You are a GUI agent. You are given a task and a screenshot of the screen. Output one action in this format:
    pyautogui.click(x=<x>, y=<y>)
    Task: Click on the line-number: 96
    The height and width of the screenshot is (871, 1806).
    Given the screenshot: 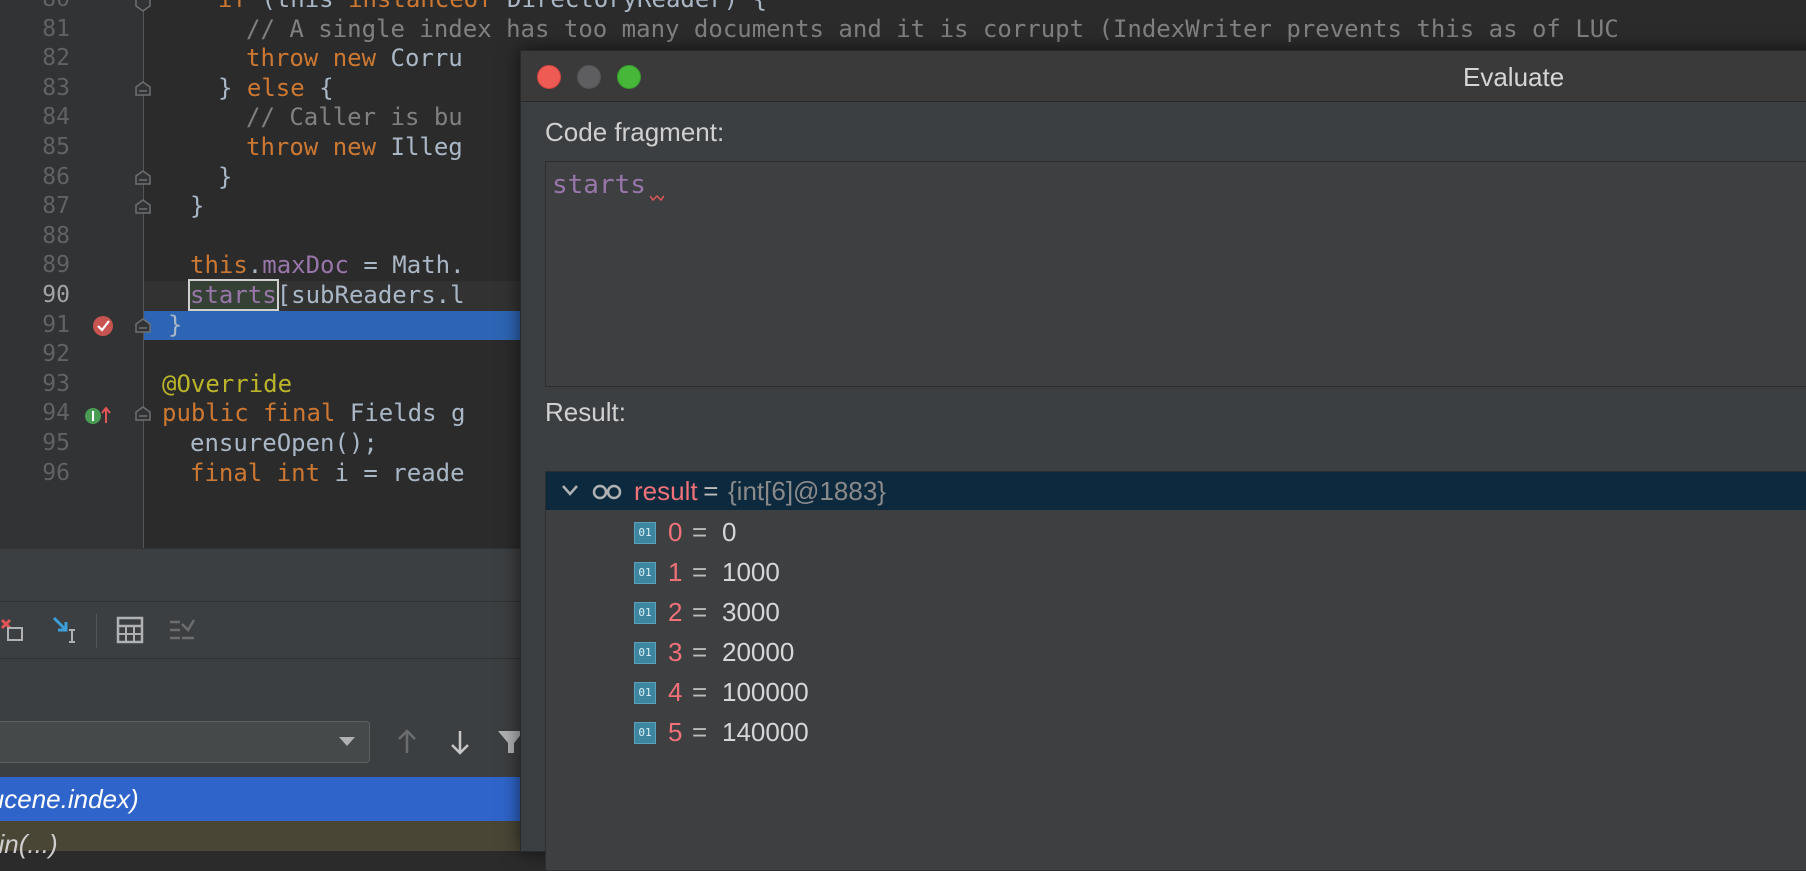 What is the action you would take?
    pyautogui.click(x=56, y=472)
    